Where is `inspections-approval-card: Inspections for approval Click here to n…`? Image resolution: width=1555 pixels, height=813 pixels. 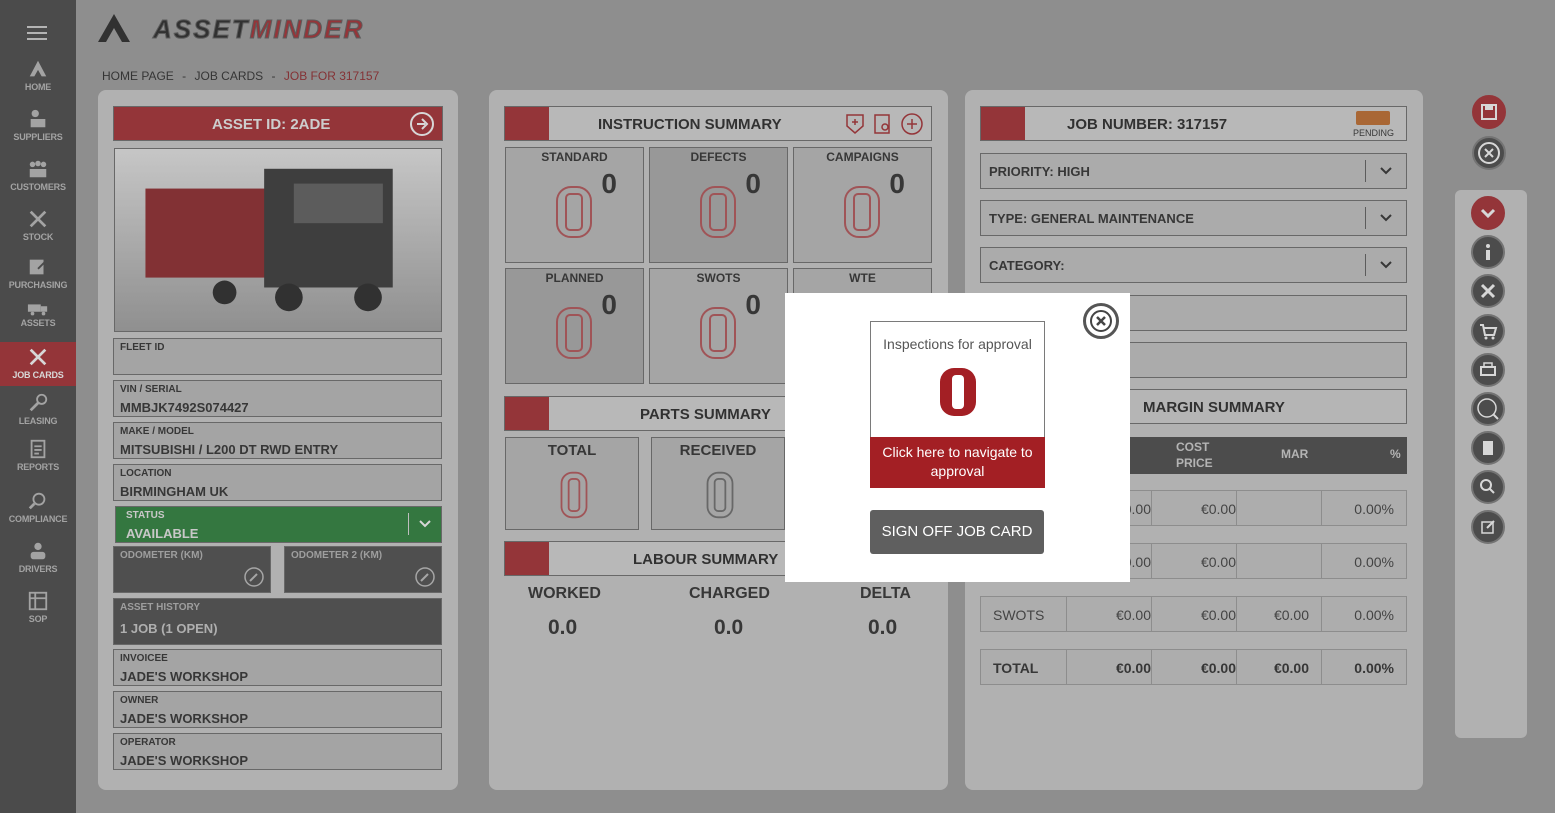
inspections-approval-card: Inspections for approval Click here to n… is located at coordinates (957, 404).